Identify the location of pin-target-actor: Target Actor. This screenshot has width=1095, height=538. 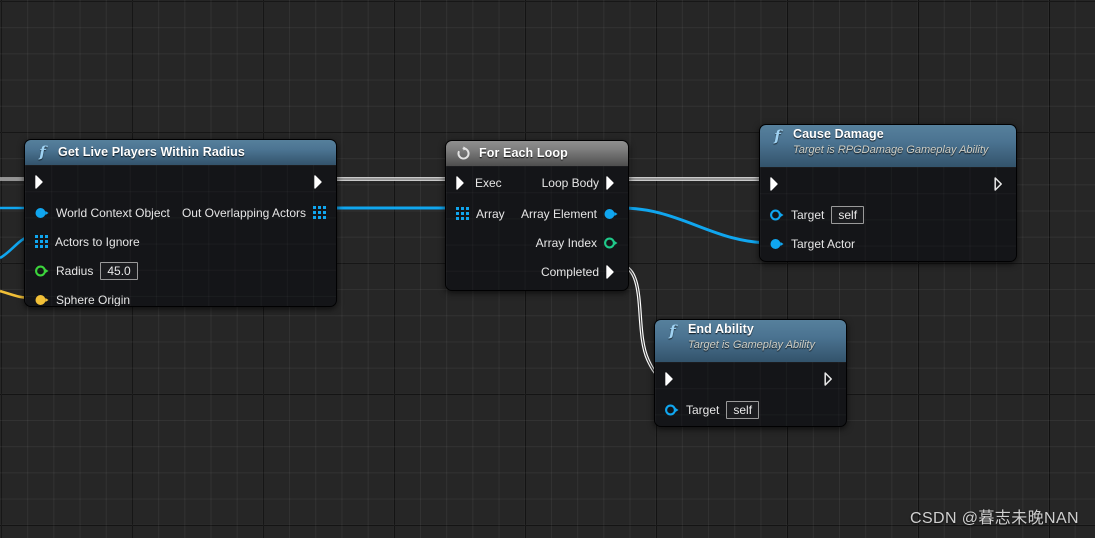
(812, 244).